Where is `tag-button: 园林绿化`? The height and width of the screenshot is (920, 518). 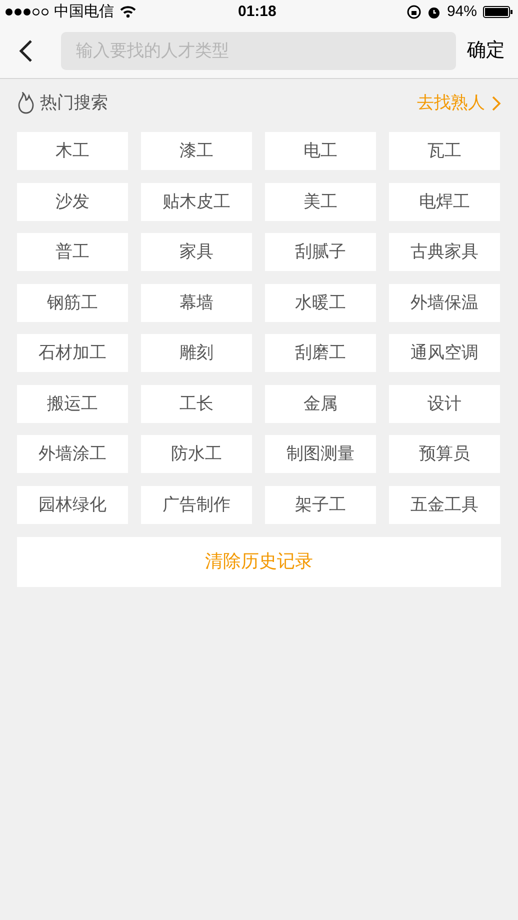 tag-button: 园林绿化 is located at coordinates (72, 505).